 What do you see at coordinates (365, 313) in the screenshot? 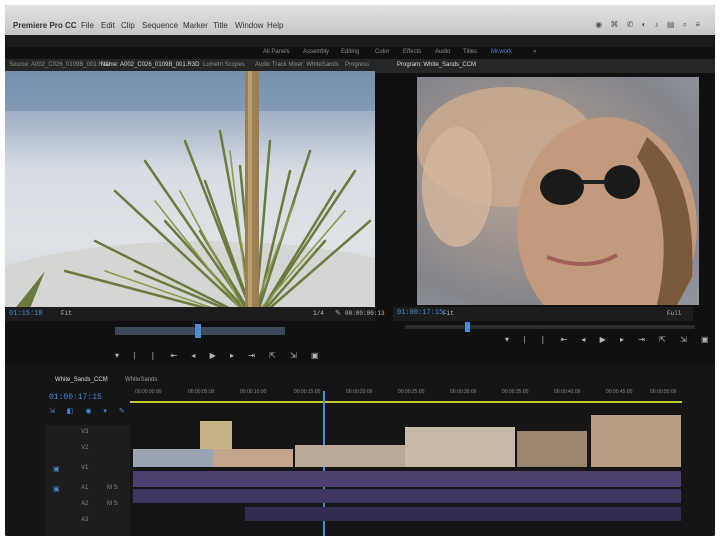
I see `source-duration: 00:00:00:13` at bounding box center [365, 313].